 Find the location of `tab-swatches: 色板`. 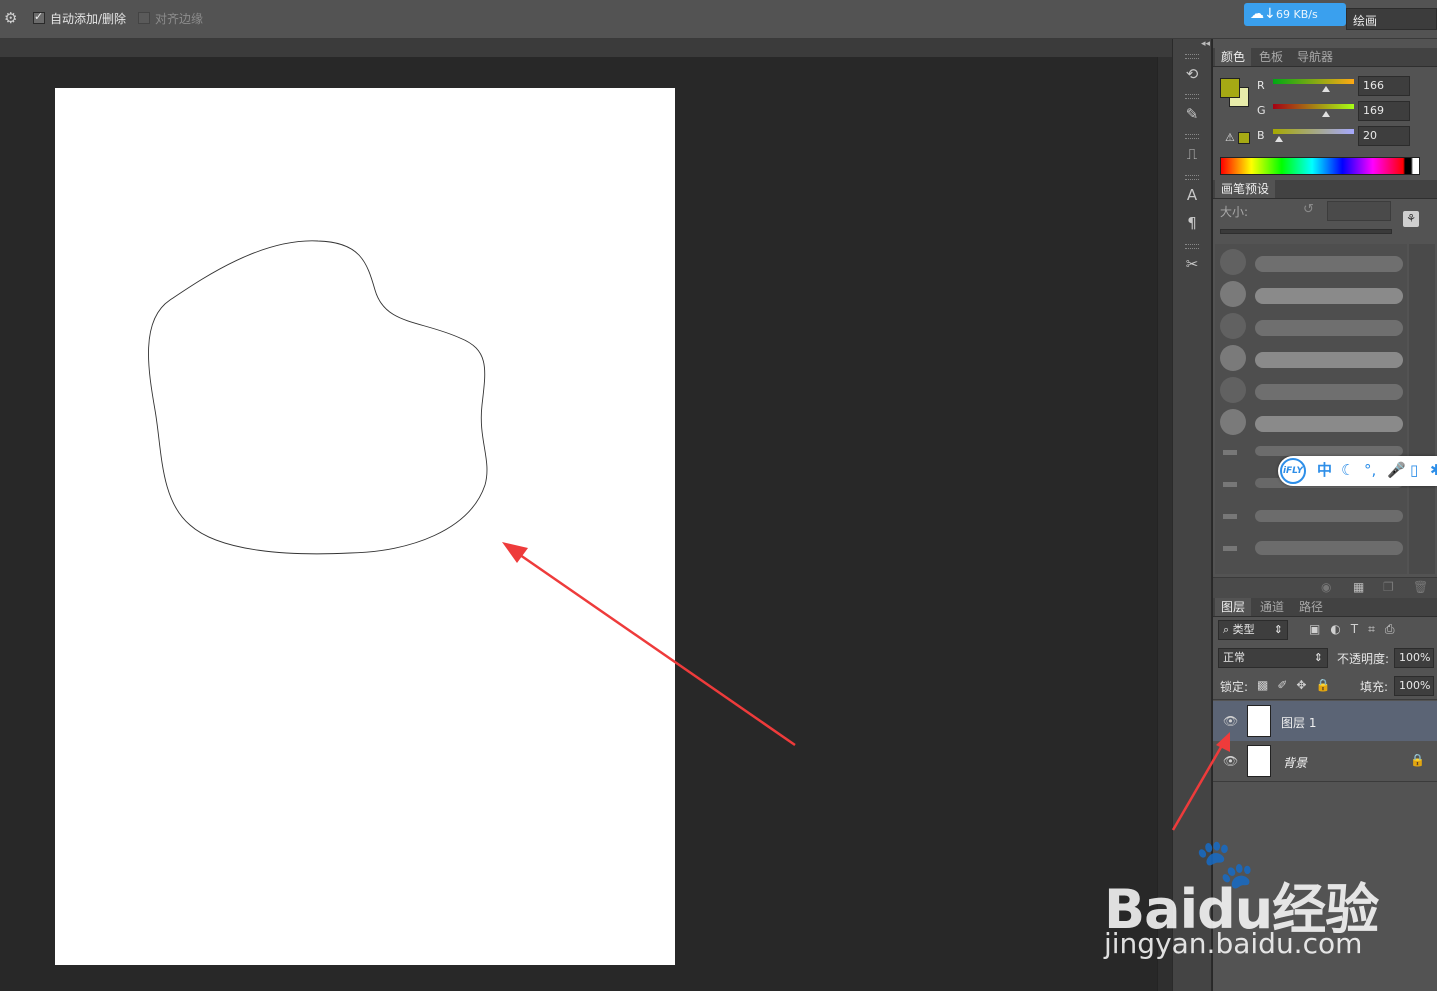

tab-swatches: 色板 is located at coordinates (1271, 57).